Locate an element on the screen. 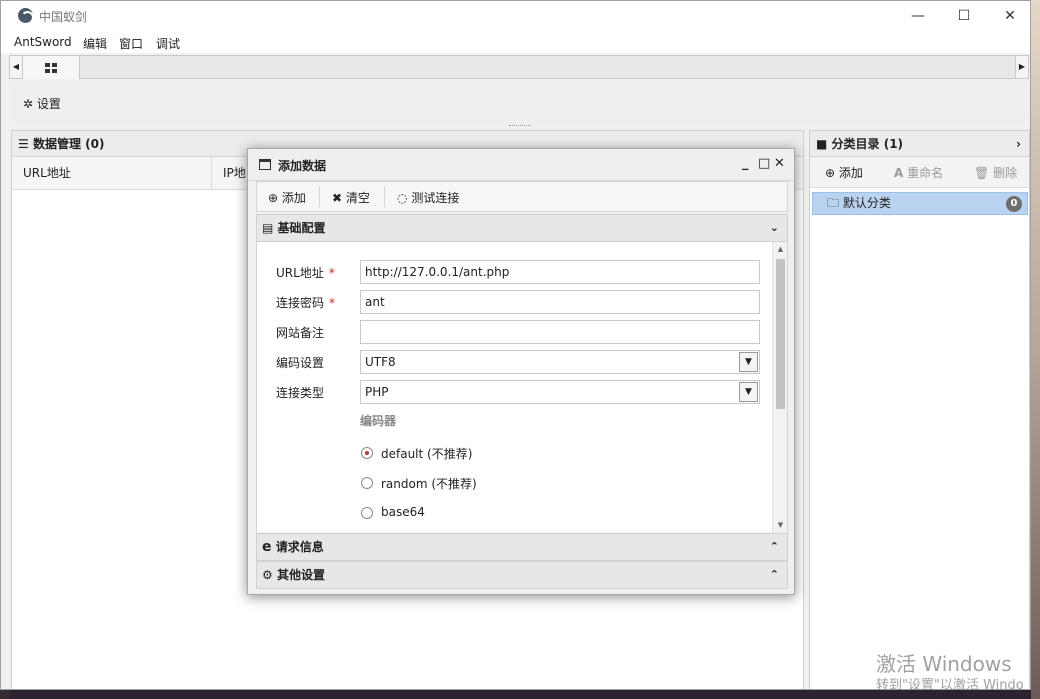 The image size is (1040, 699). radio-checked-icon is located at coordinates (367, 453).